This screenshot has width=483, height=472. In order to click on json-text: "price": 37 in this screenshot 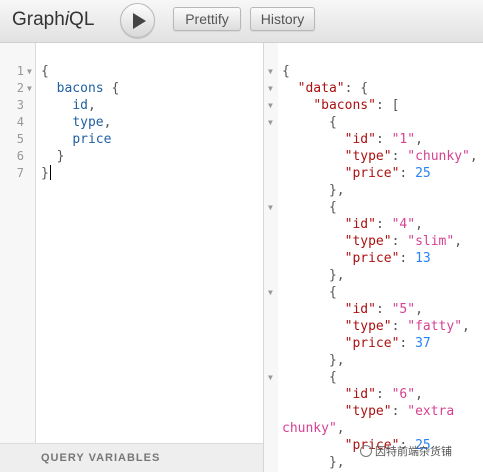, I will do `click(387, 343)`.